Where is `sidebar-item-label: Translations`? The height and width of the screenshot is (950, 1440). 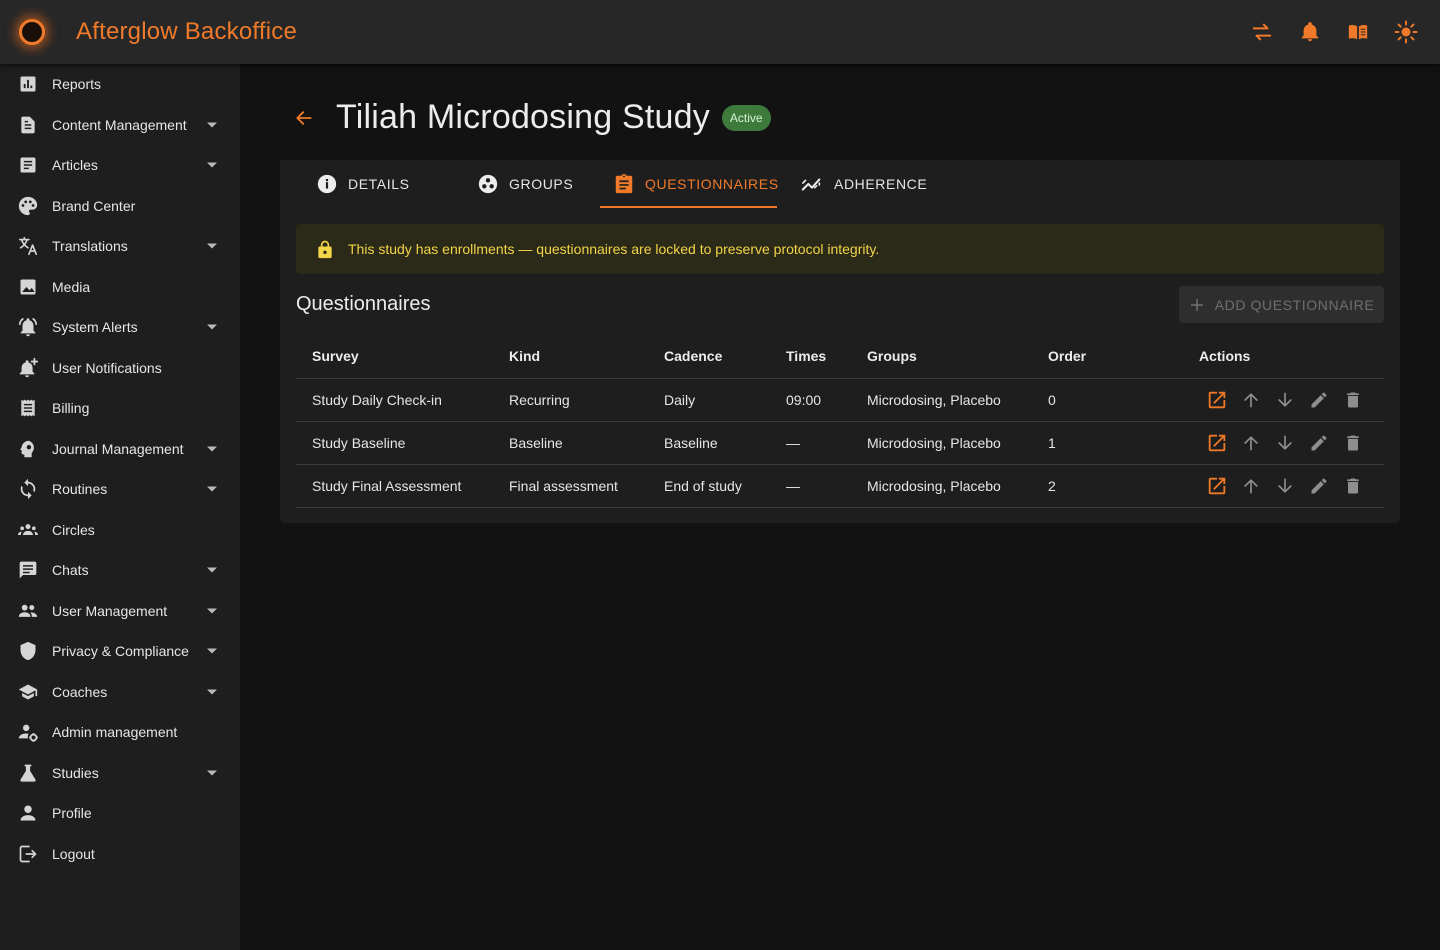 sidebar-item-label: Translations is located at coordinates (90, 246).